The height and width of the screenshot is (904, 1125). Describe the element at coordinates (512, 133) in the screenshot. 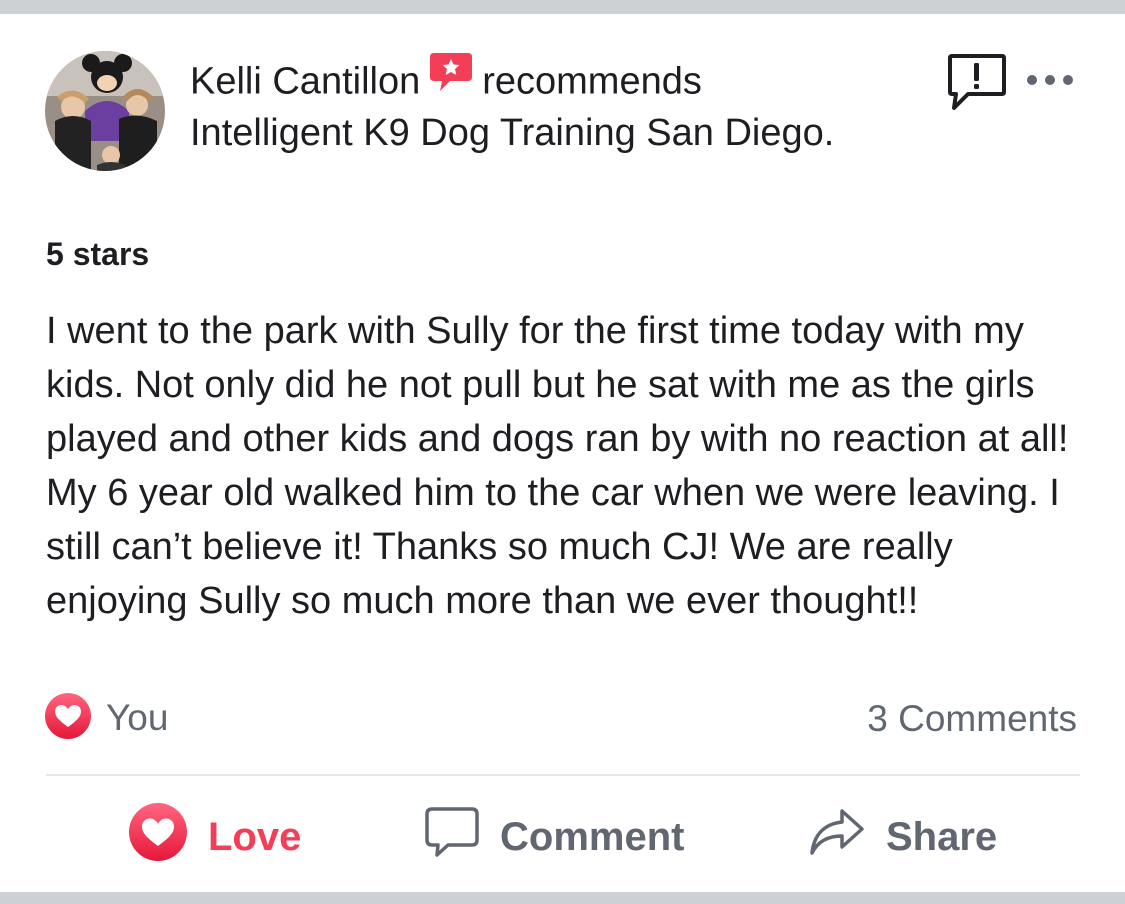

I see `recommended-page-name: Intelligent K9 Dog Training San Diego.` at that location.